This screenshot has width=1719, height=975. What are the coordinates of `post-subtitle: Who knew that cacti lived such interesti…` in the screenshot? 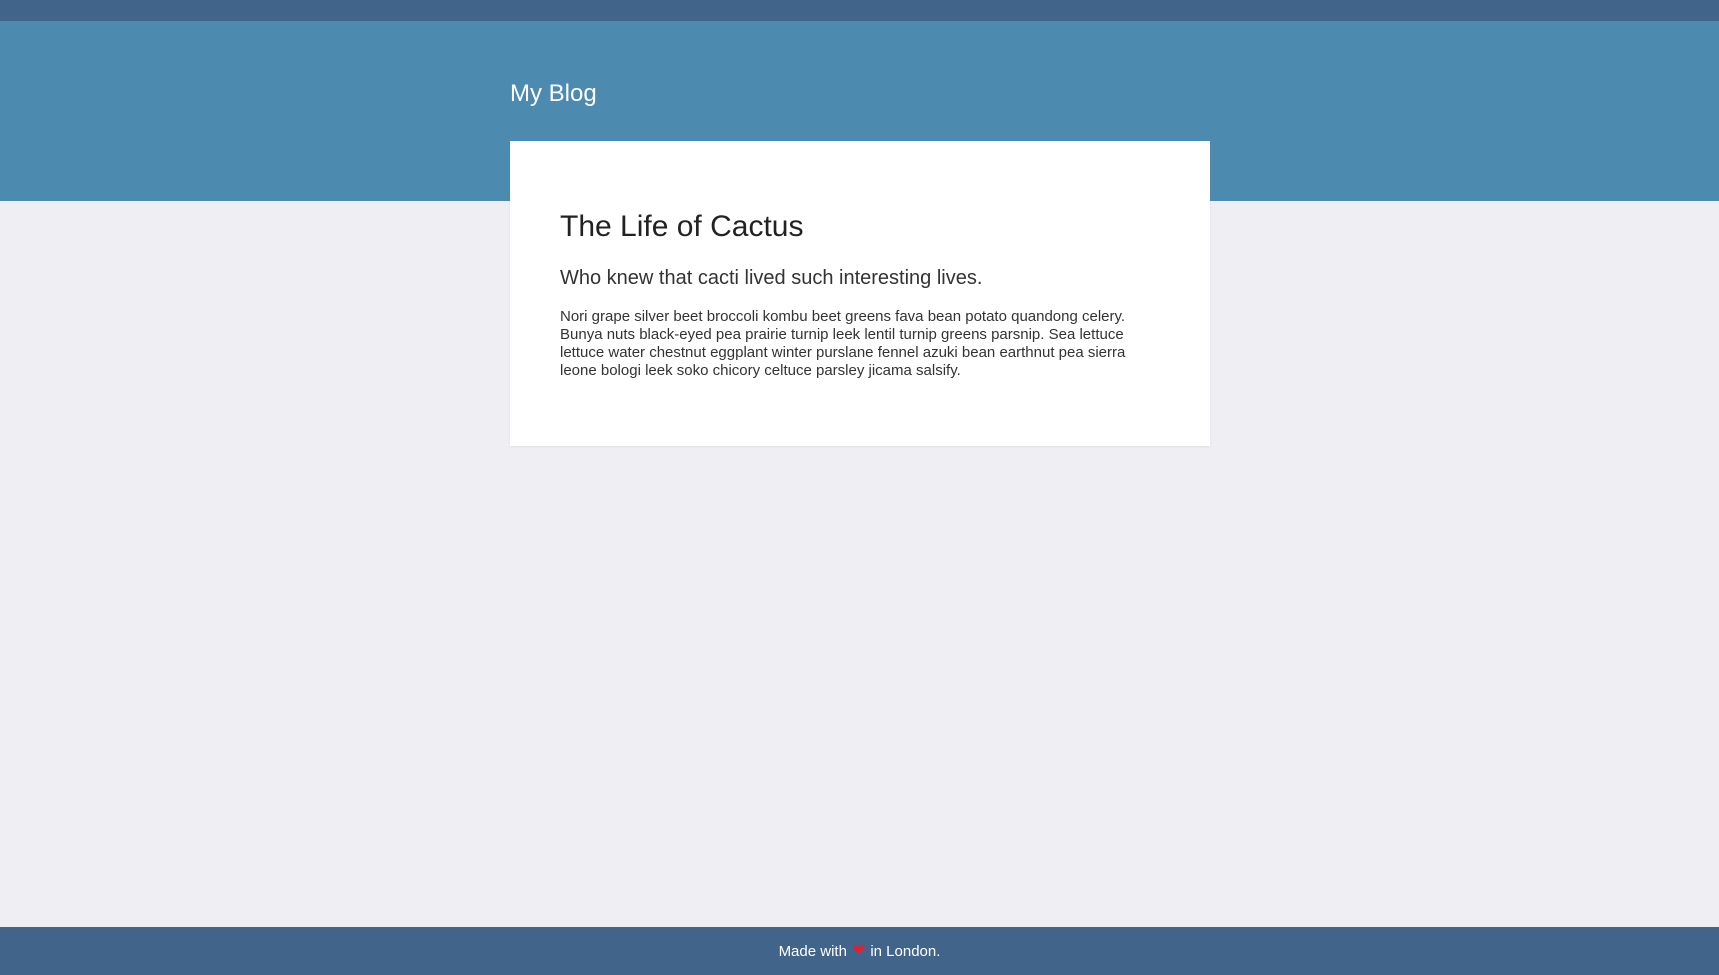 It's located at (771, 278).